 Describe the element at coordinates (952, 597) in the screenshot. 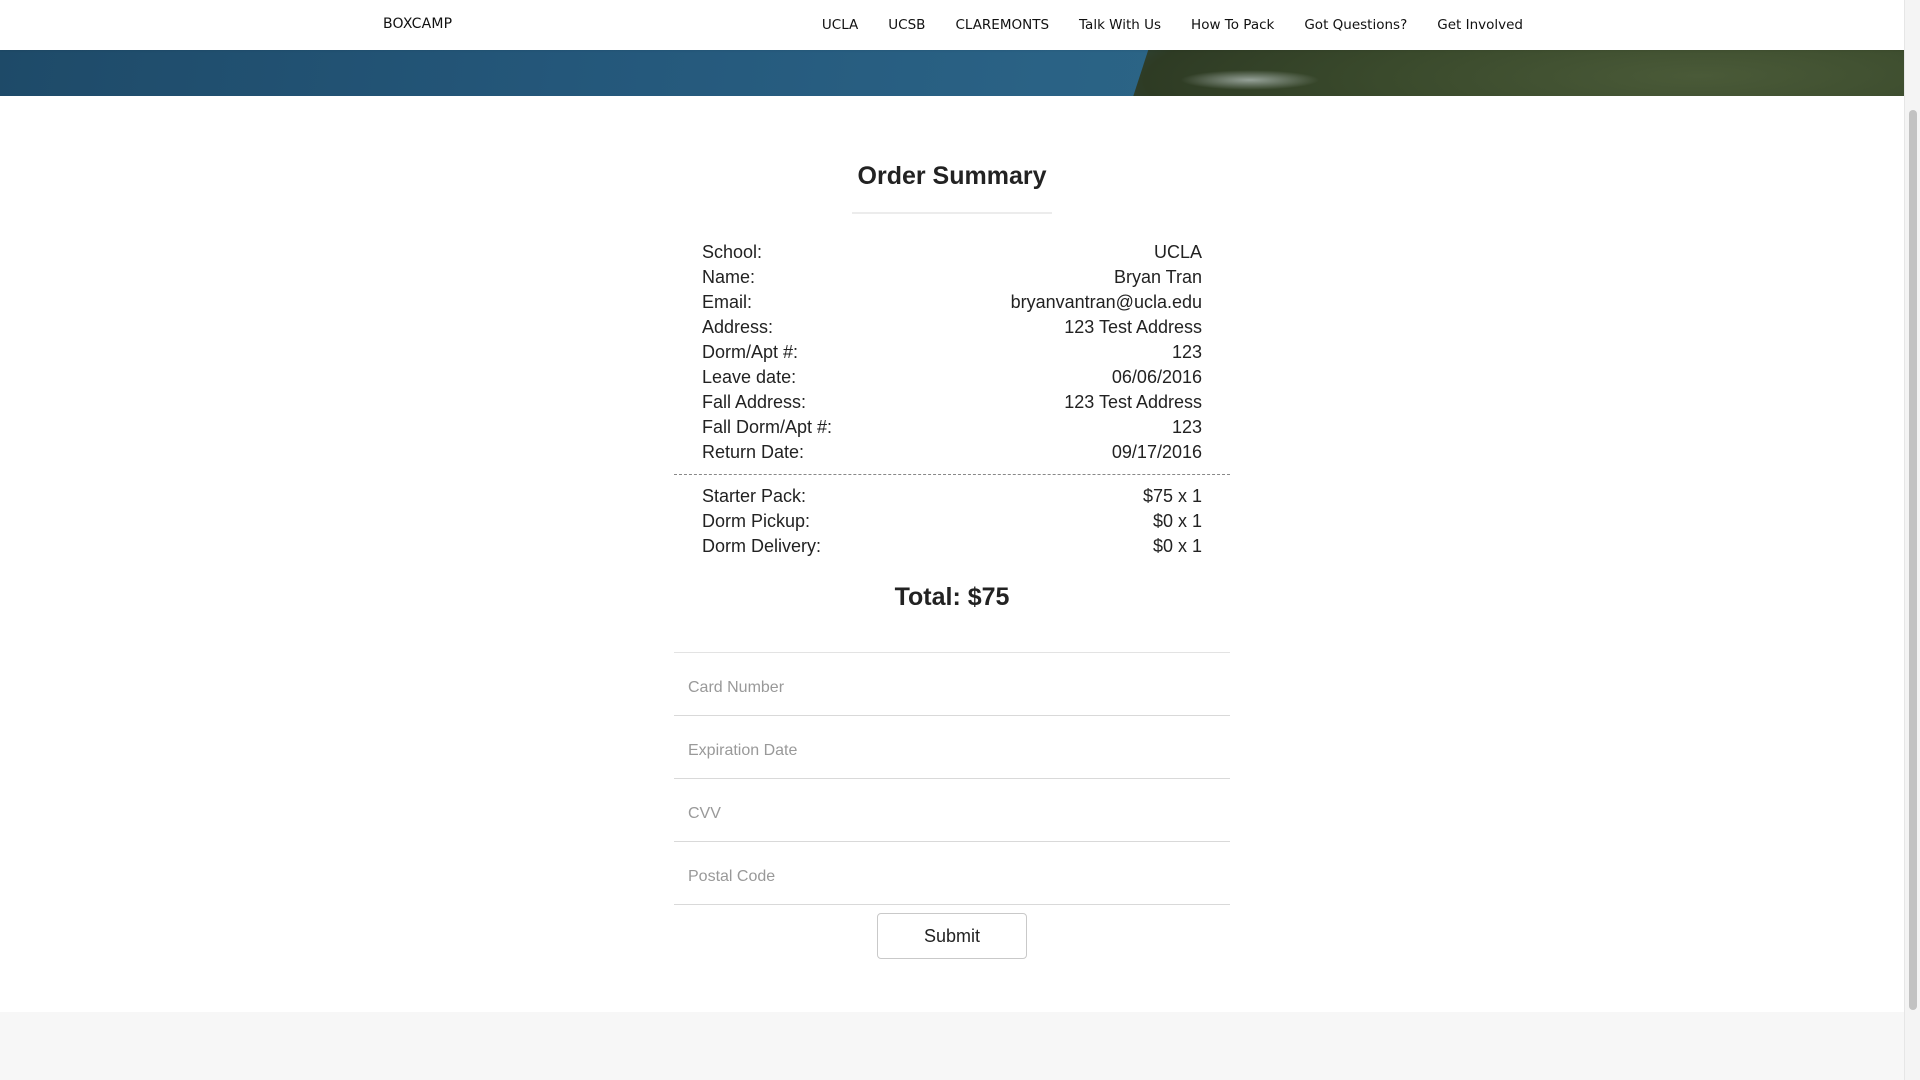

I see `order-total: Total: $75` at that location.